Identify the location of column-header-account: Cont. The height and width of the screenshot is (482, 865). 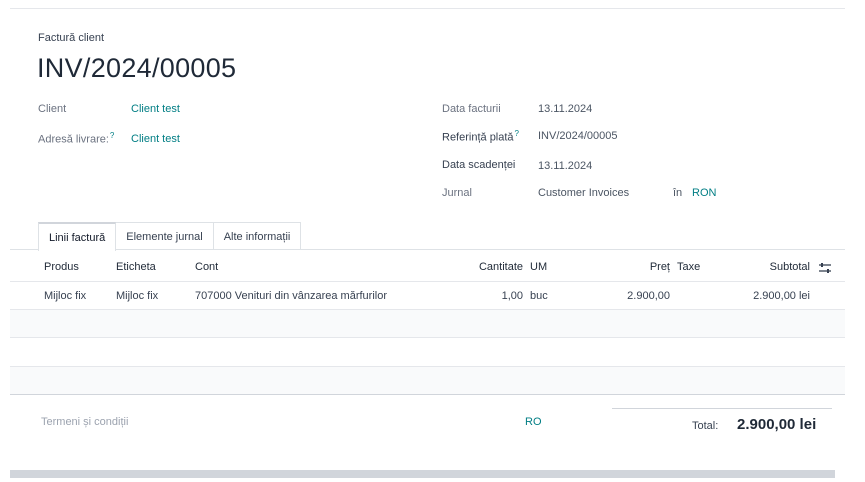
(206, 267).